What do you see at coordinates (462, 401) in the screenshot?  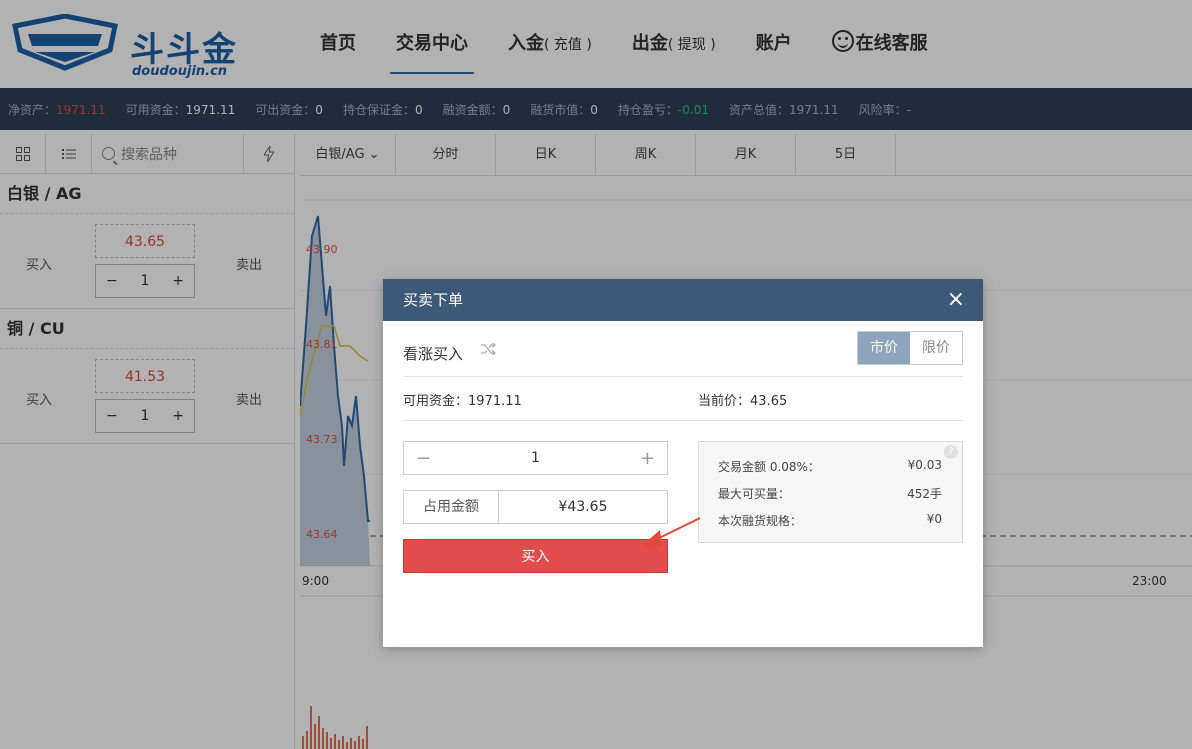 I see `available-funds: 可用资金：1971.11` at bounding box center [462, 401].